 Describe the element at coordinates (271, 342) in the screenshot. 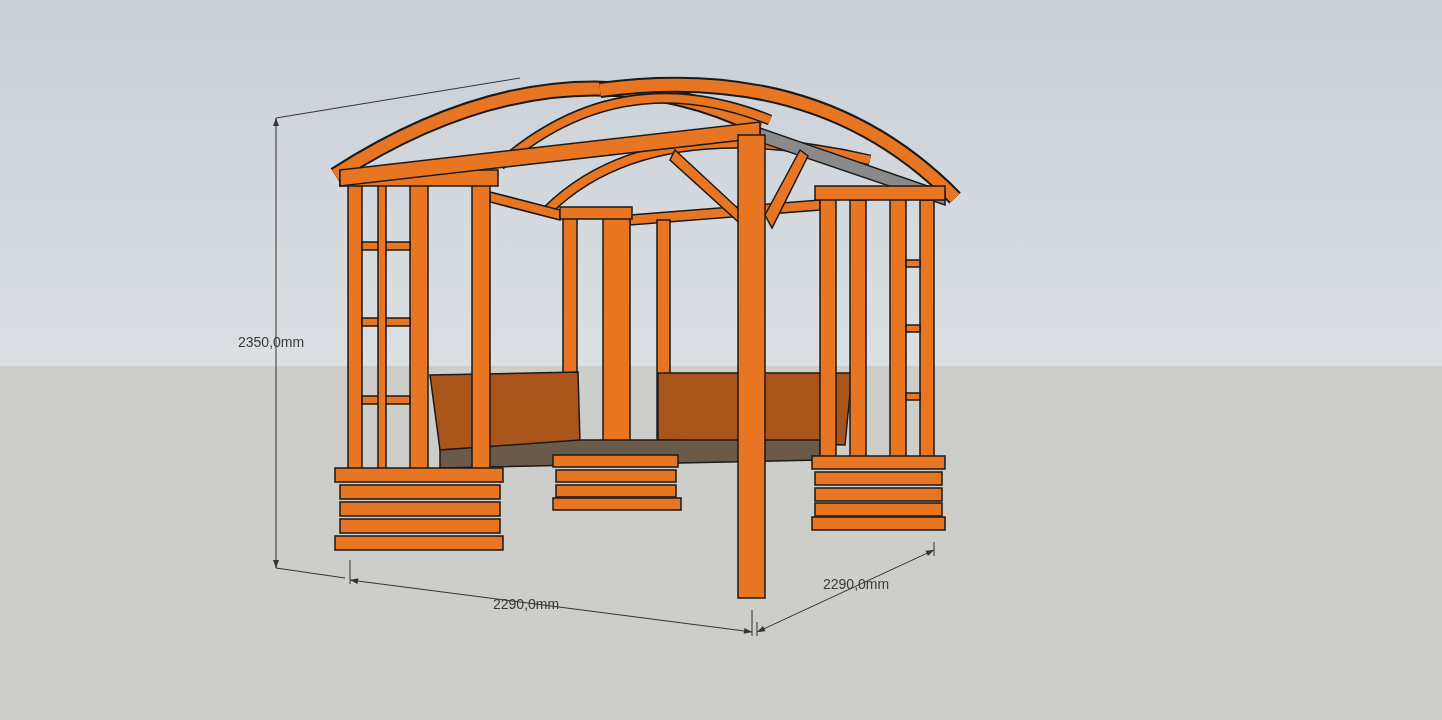

I see `dimension-label: 2350,0mm` at that location.